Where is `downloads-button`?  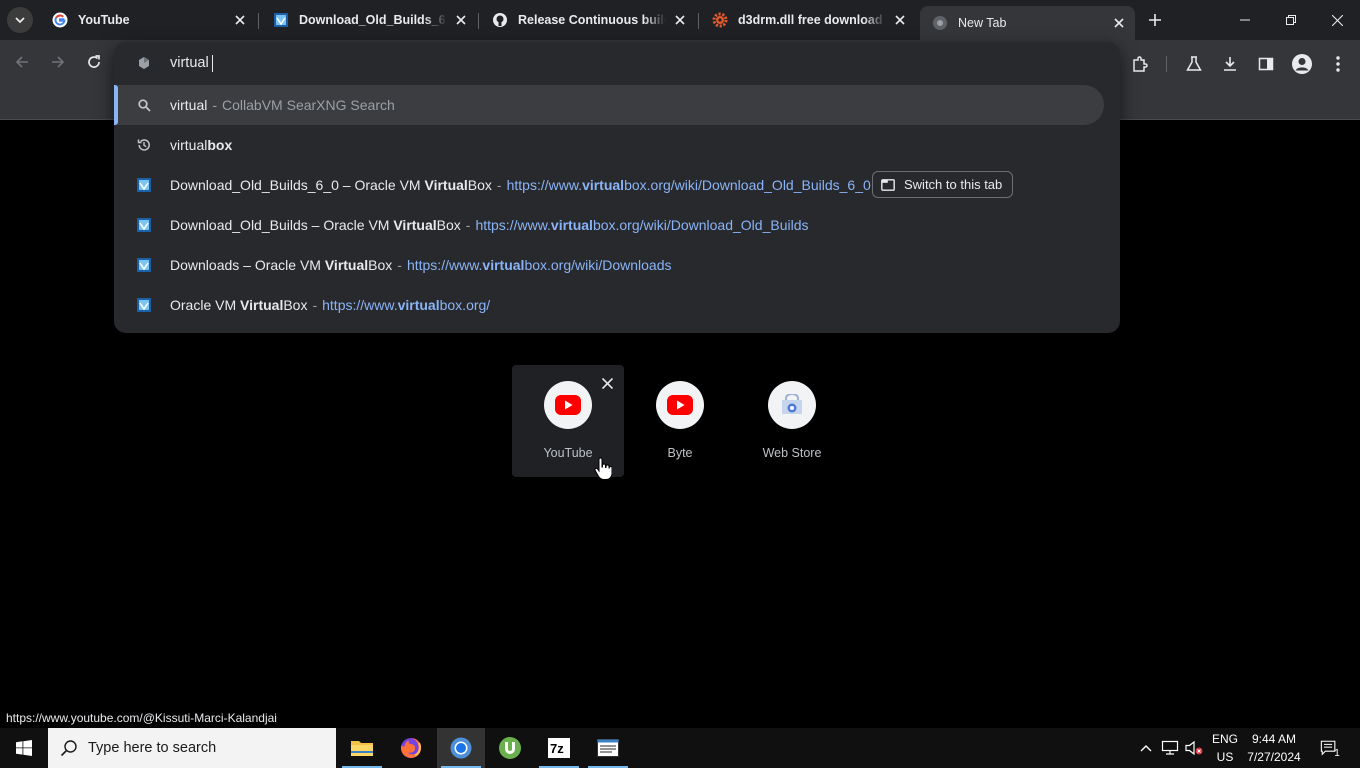 downloads-button is located at coordinates (1230, 64).